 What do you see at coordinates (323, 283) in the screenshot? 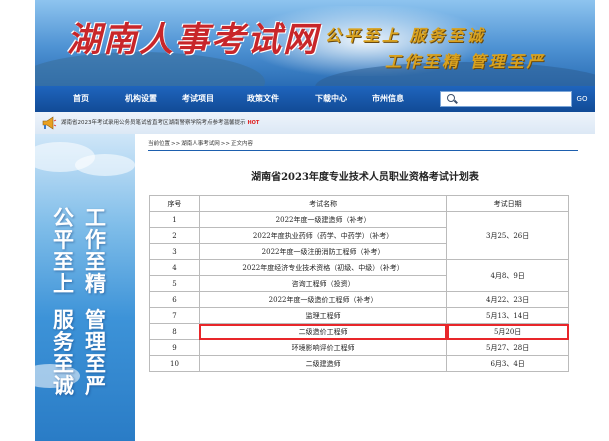
I see `cell-name: 咨询工程师（投资）` at bounding box center [323, 283].